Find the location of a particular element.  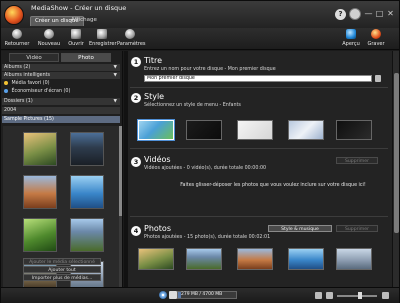

tree-smart-albums: Albums intelligents ▼ is located at coordinates (61, 75).